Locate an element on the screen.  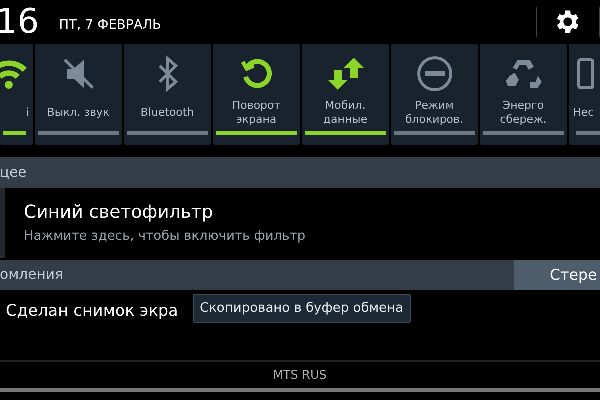
section-title: цее is located at coordinates (13, 172).